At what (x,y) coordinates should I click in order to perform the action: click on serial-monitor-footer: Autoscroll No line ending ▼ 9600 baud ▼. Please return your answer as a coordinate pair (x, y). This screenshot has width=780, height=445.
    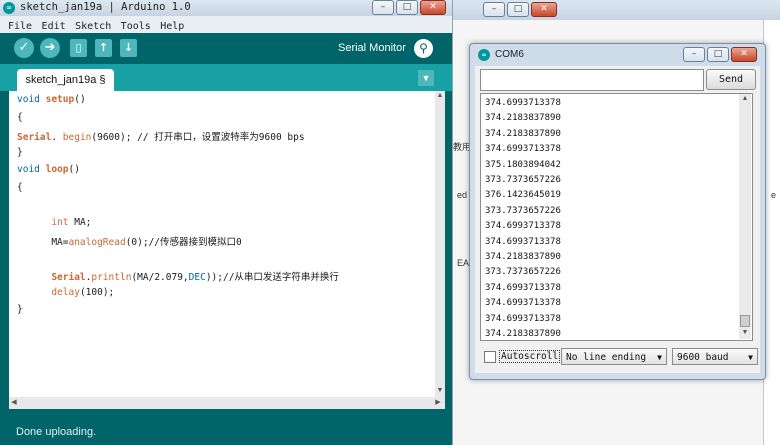
    Looking at the image, I should click on (617, 359).